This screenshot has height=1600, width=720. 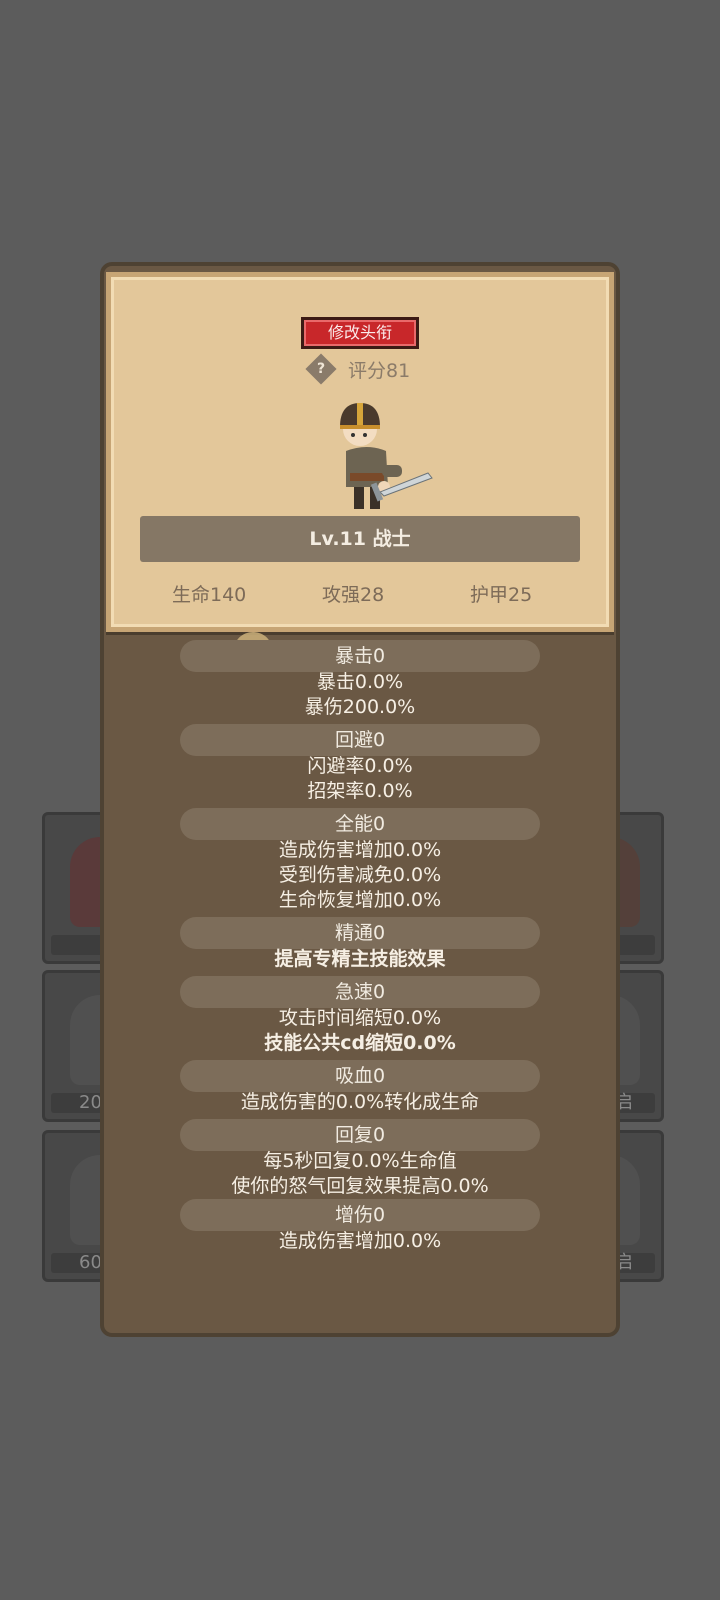 I want to click on attribute-crit-line: 暴伤200.0%, so click(x=360, y=707).